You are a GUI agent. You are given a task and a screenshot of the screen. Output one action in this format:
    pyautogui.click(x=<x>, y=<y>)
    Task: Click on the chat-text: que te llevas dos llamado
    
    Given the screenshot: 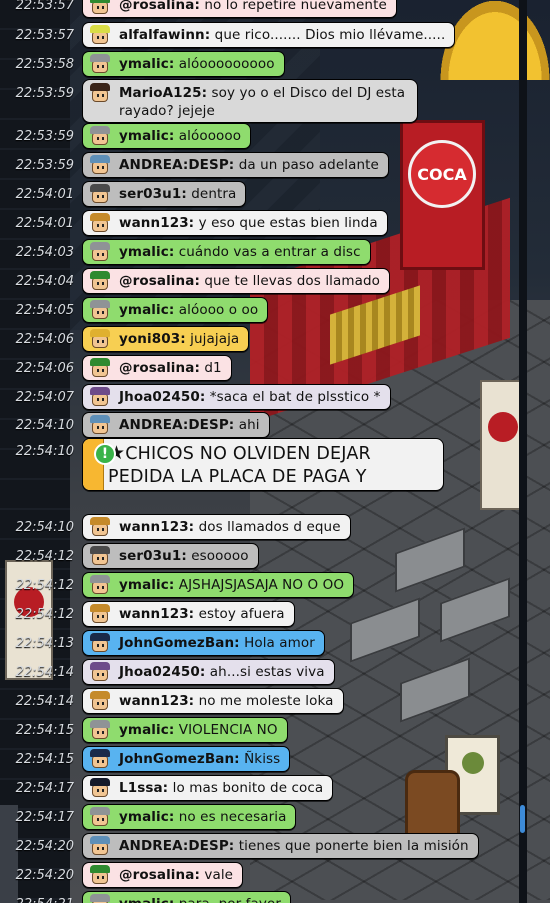 What is the action you would take?
    pyautogui.click(x=292, y=281)
    